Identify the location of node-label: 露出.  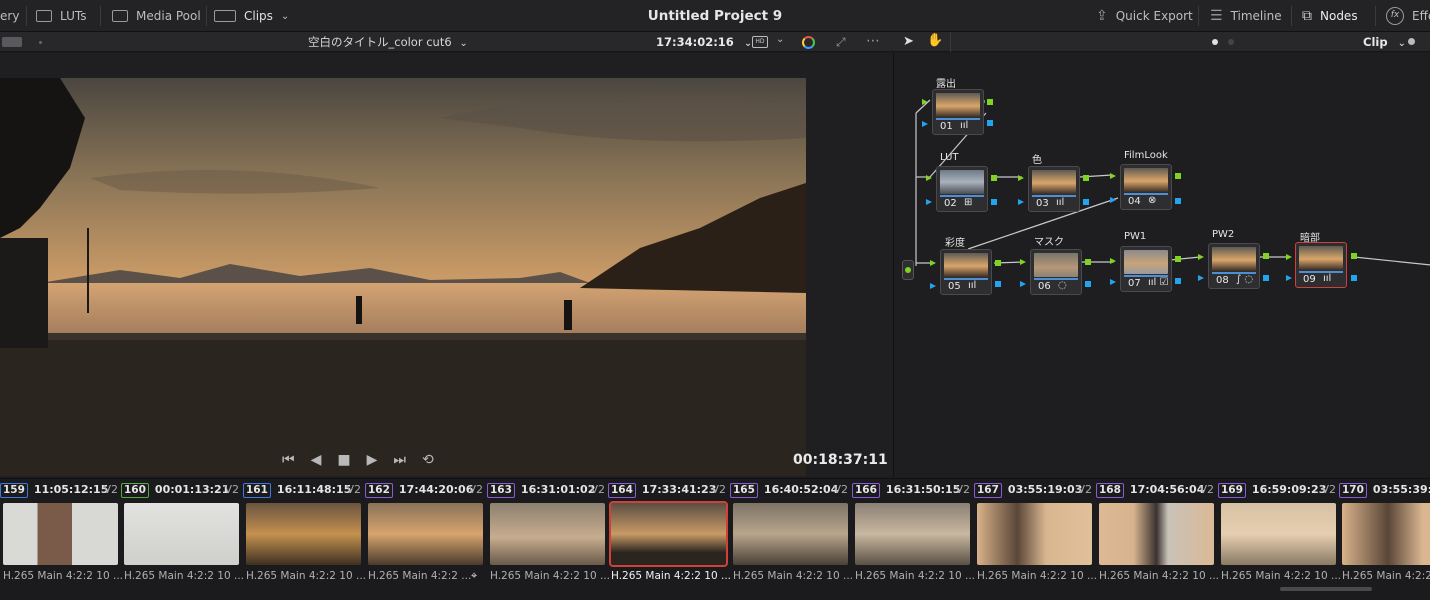
(946, 84).